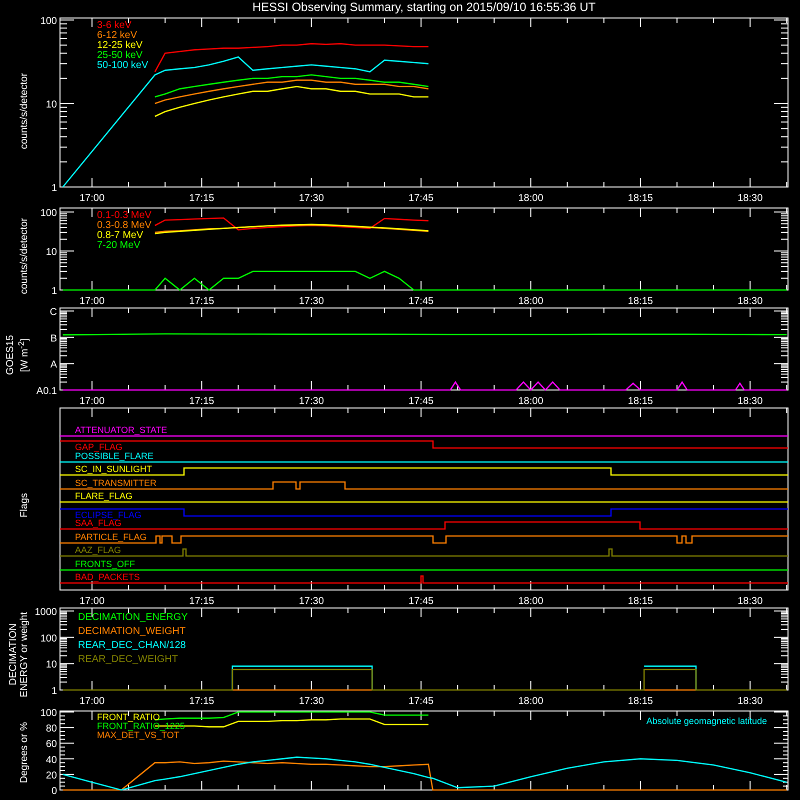  What do you see at coordinates (53, 338) in the screenshot?
I see `tick-label: B` at bounding box center [53, 338].